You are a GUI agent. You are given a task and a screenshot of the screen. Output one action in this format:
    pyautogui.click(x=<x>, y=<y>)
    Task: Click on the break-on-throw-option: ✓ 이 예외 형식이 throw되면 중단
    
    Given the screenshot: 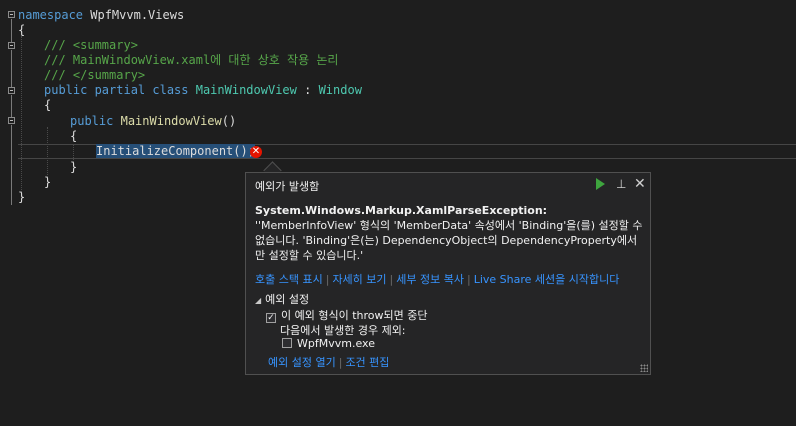 What is the action you would take?
    pyautogui.click(x=346, y=315)
    